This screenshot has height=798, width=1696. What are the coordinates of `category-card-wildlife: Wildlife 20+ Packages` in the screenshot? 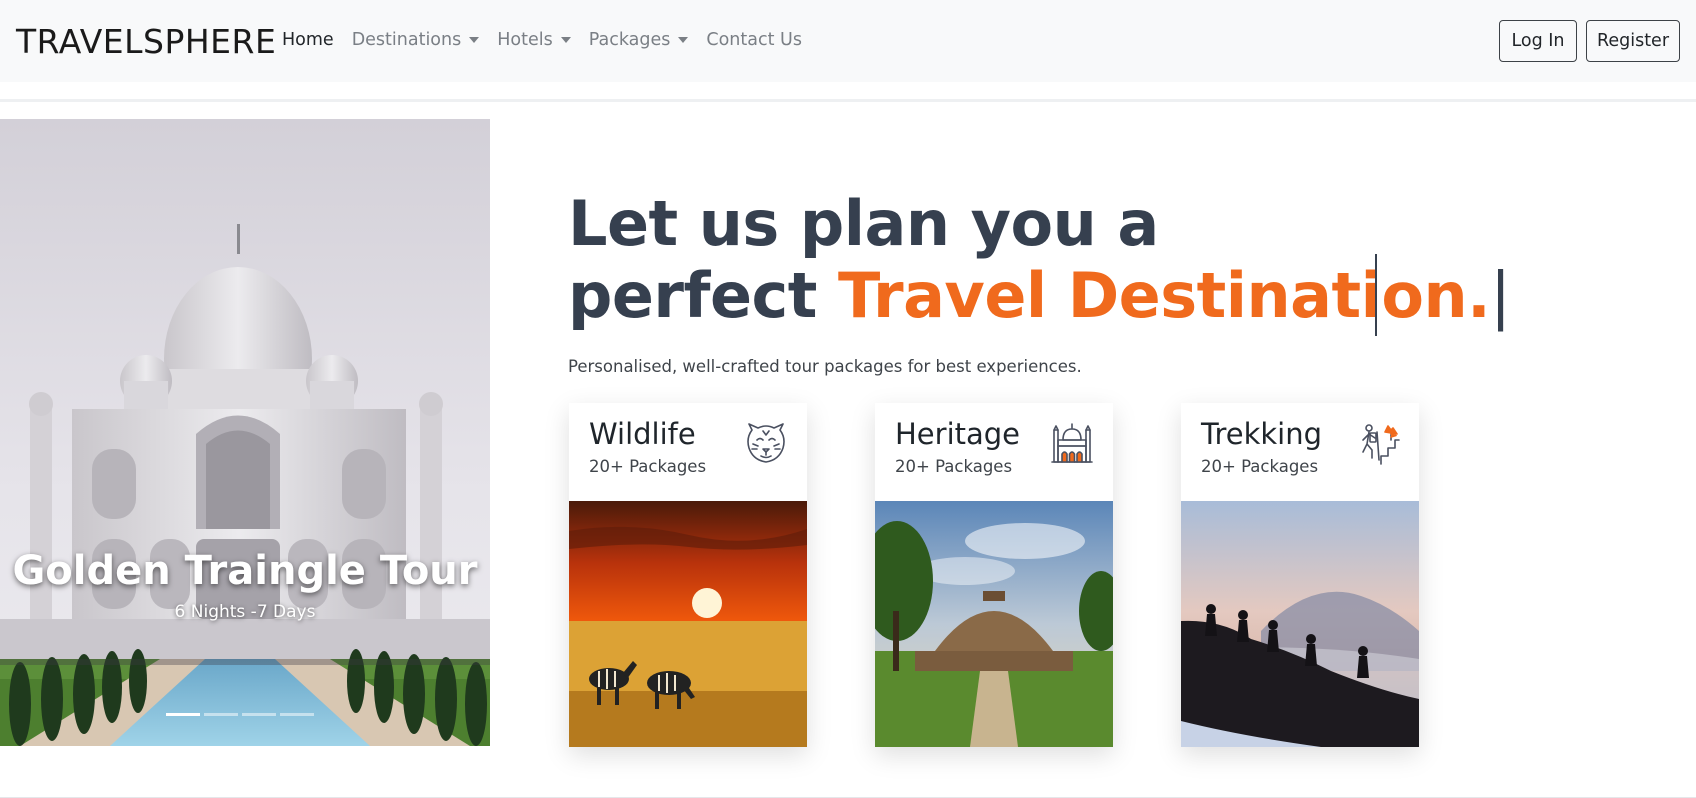 It's located at (688, 575).